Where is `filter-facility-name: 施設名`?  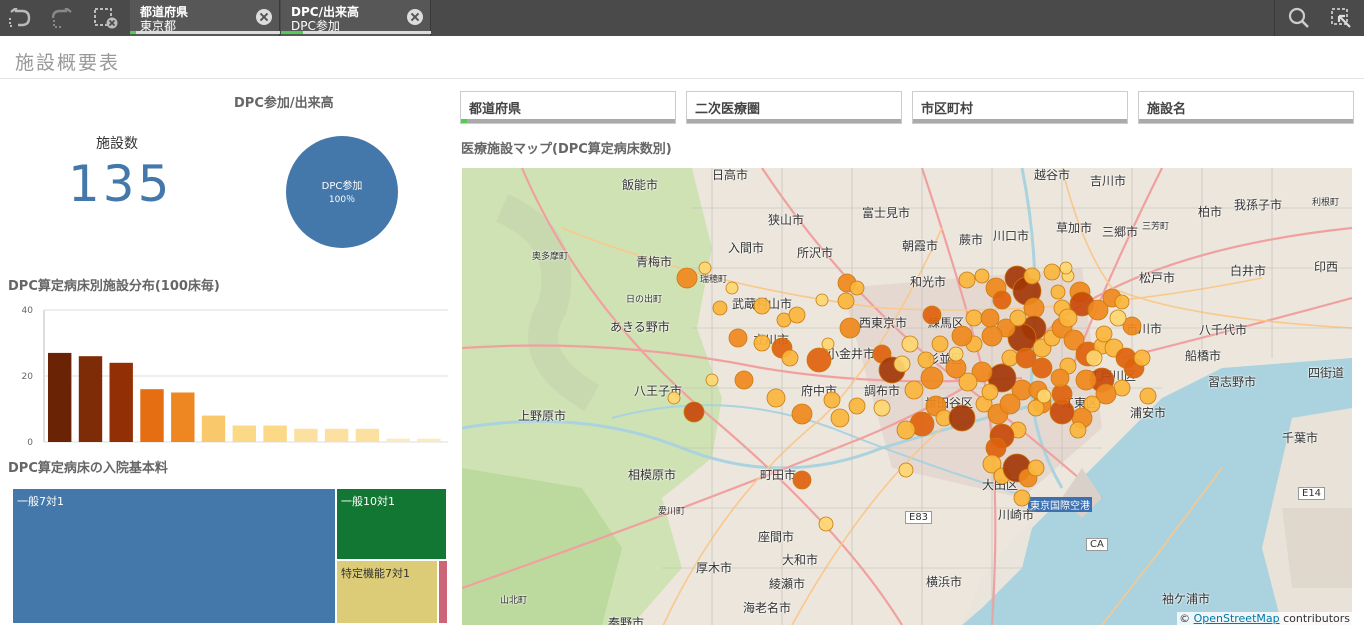 filter-facility-name: 施設名 is located at coordinates (1246, 107).